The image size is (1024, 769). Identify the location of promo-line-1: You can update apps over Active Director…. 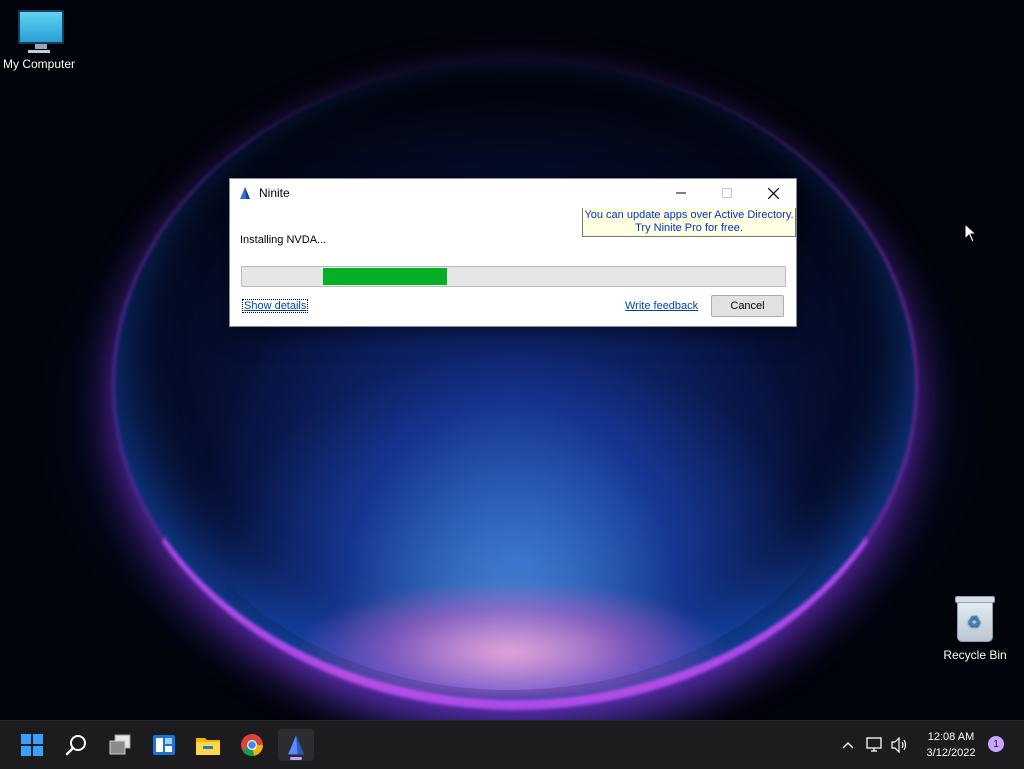
(689, 215).